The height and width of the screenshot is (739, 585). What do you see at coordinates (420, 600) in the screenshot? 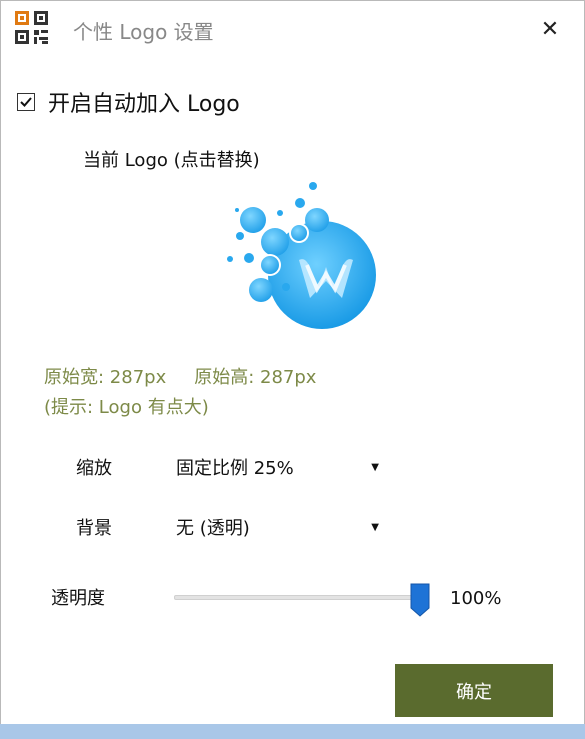
I see `opacity-slider-thumb` at bounding box center [420, 600].